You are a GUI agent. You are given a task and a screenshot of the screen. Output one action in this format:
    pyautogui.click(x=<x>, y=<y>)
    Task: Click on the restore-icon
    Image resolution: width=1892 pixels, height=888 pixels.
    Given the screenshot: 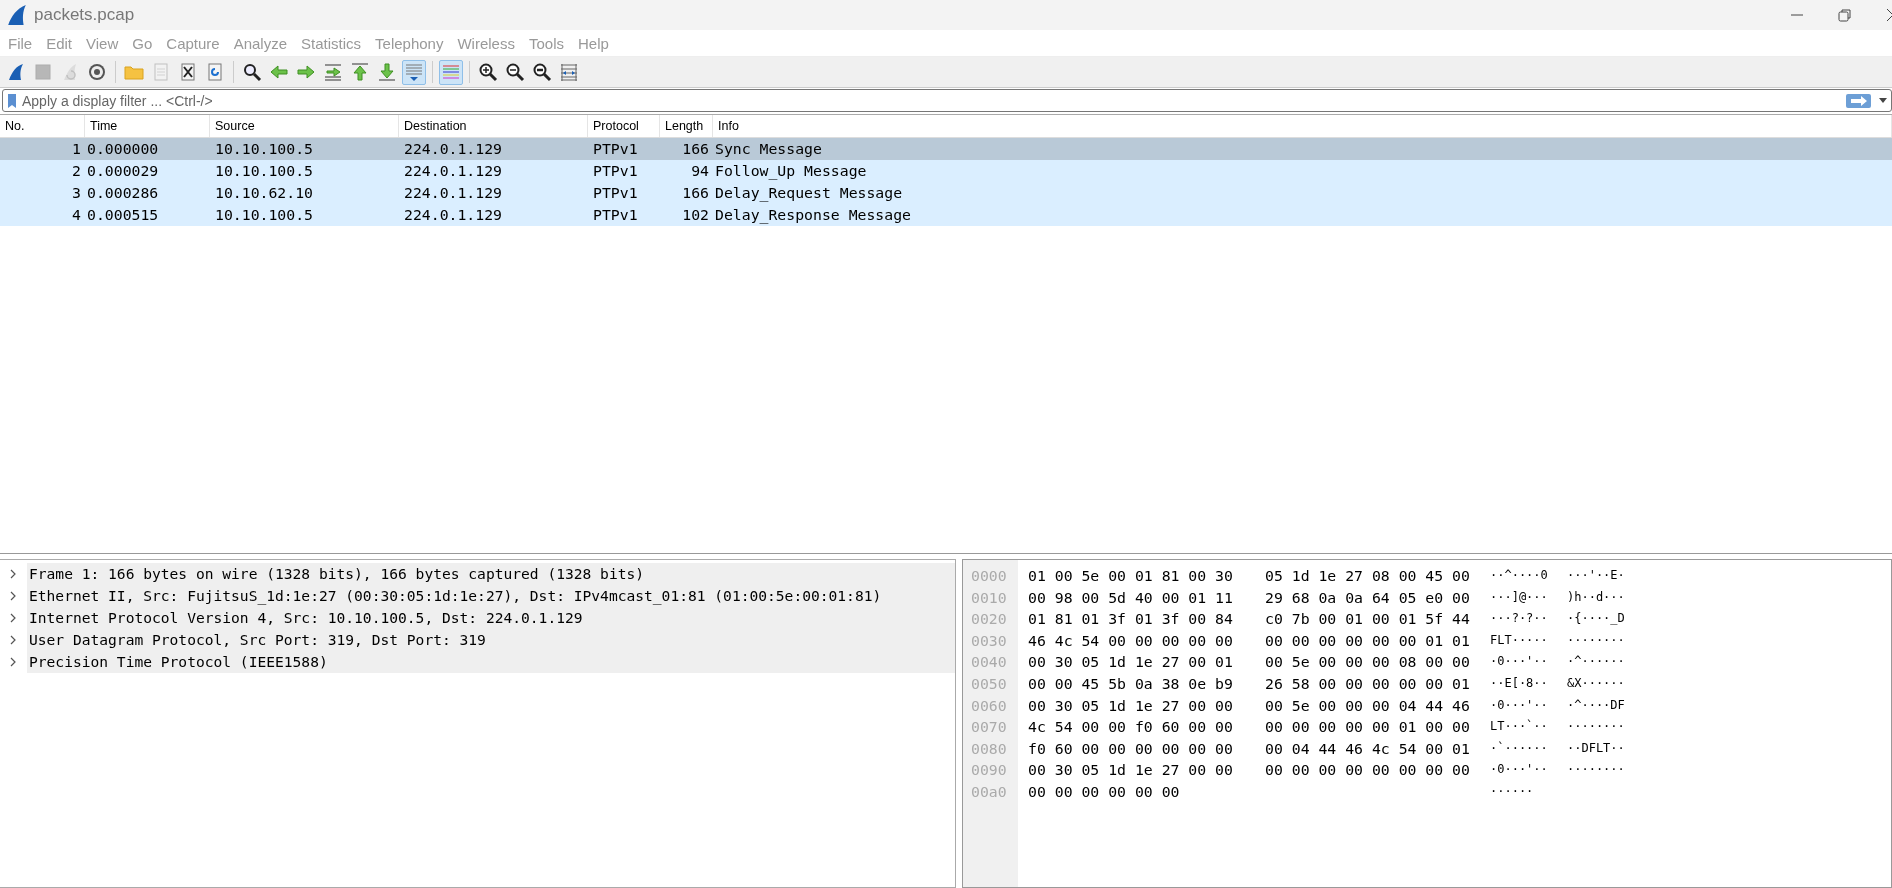 What is the action you would take?
    pyautogui.click(x=1845, y=15)
    